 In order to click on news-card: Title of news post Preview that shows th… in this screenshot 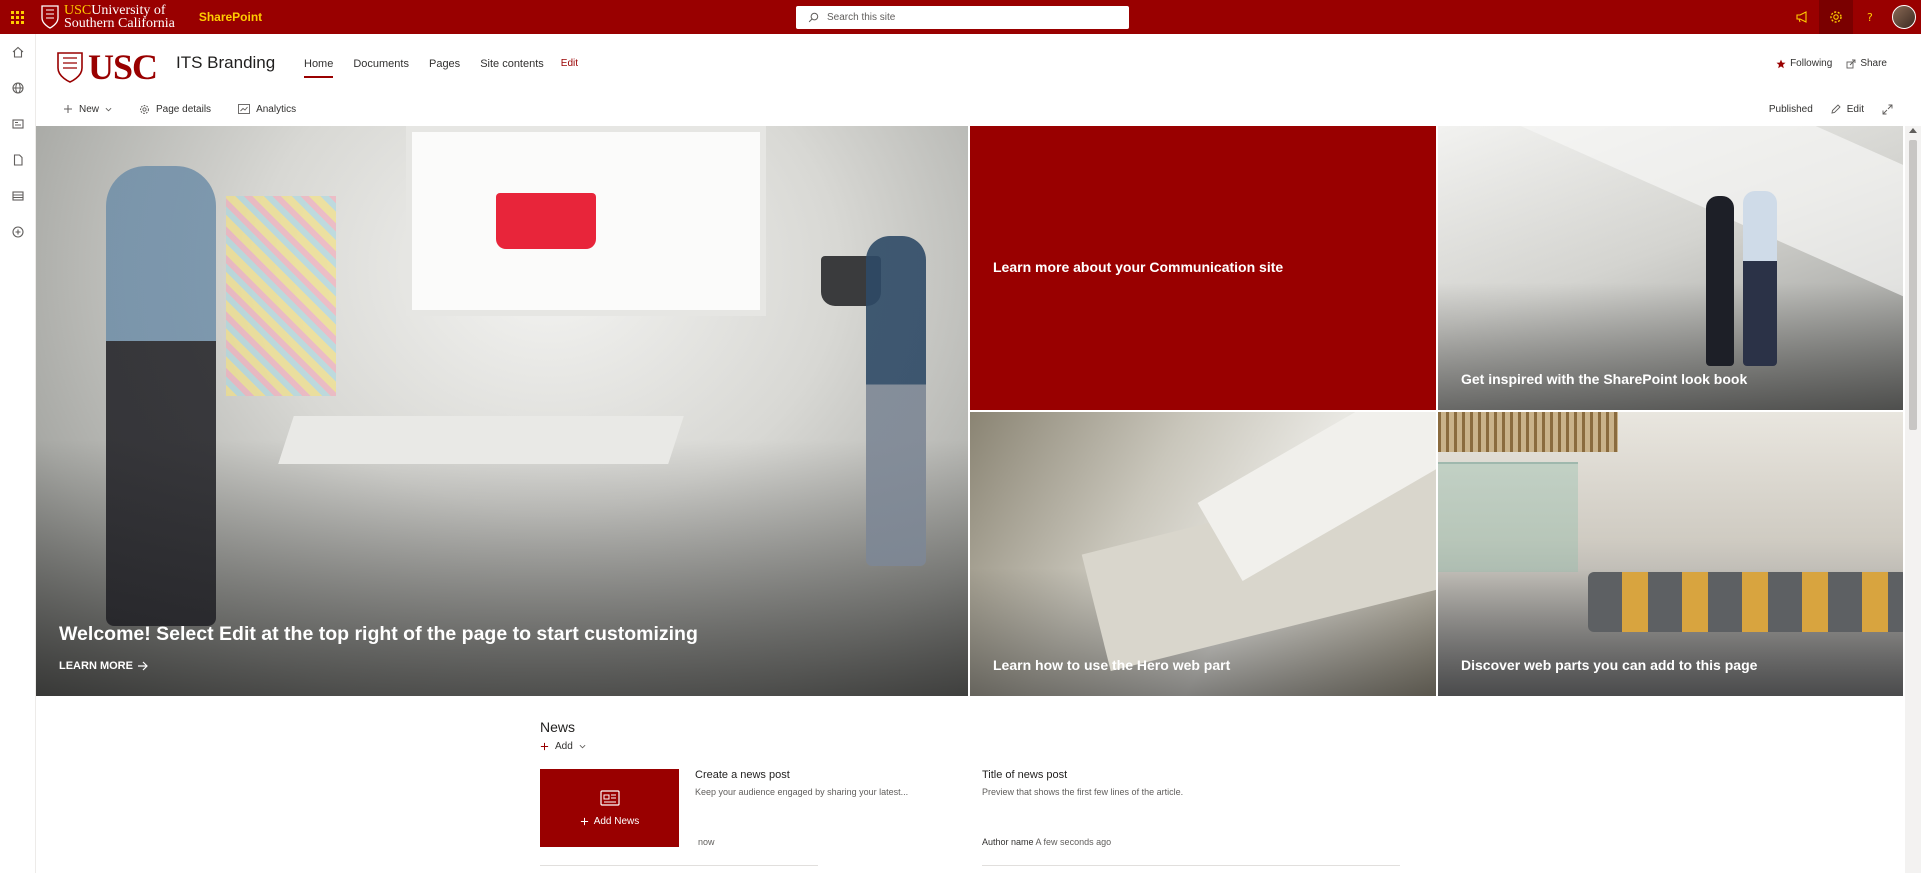, I will do `click(1112, 808)`.